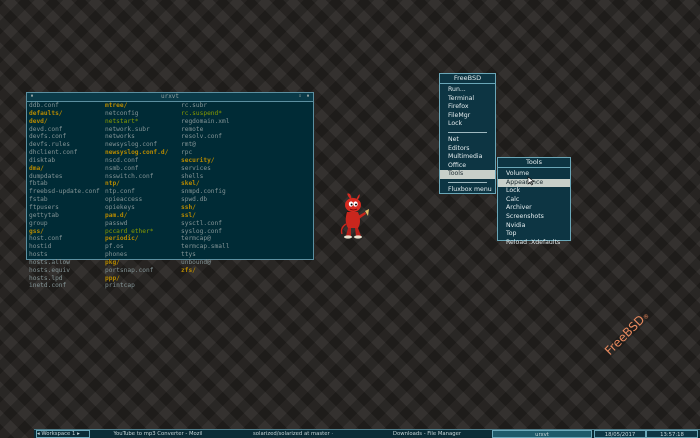  I want to click on listing-entry: phones, so click(116, 255).